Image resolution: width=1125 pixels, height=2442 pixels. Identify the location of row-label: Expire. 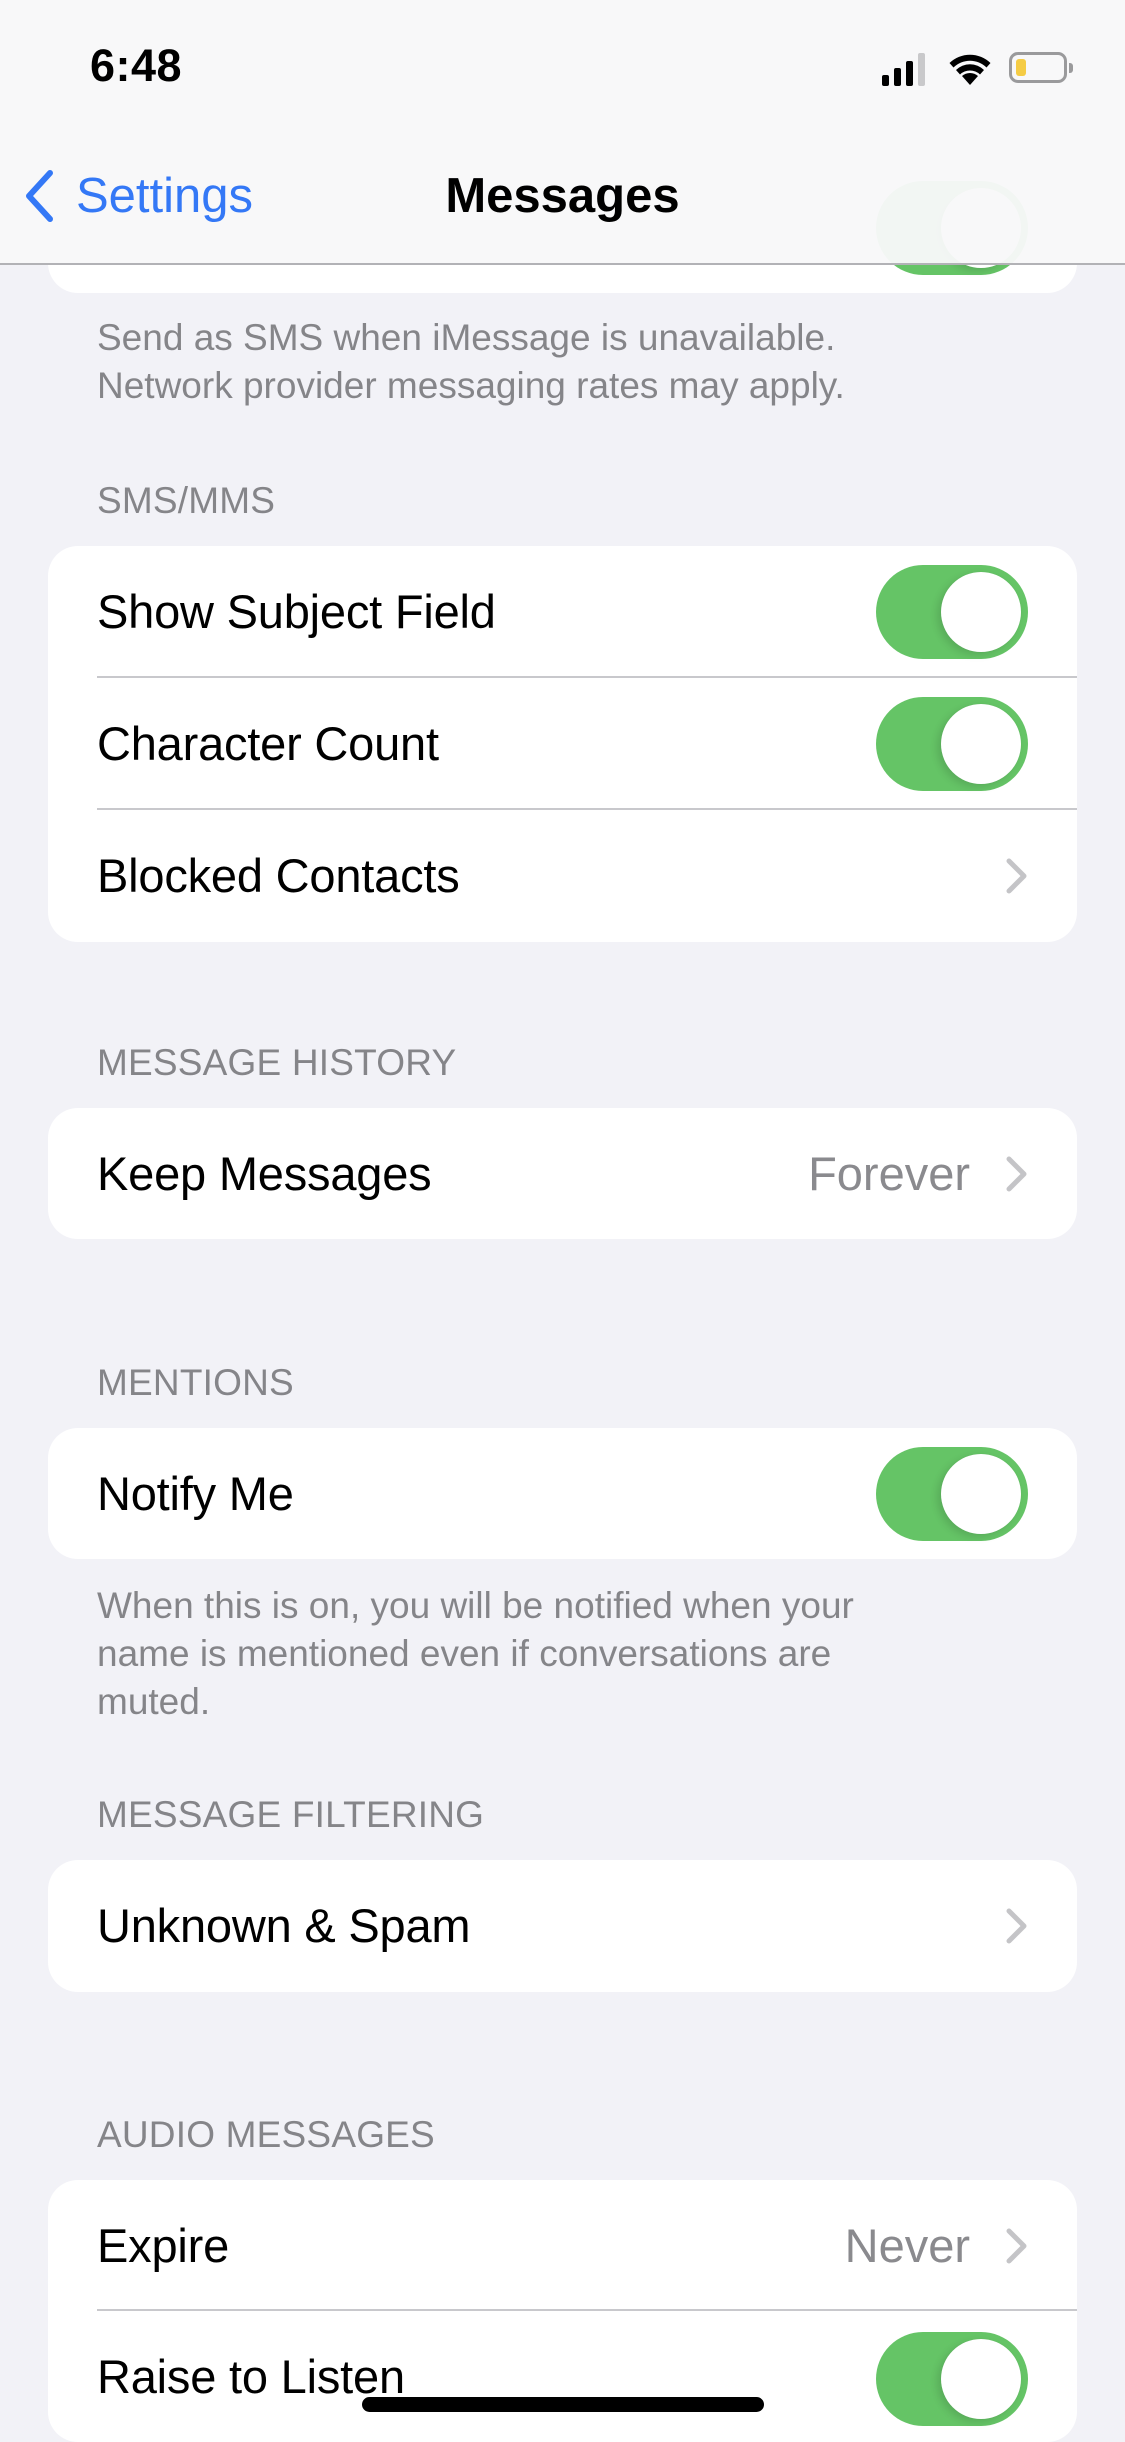
(163, 2245).